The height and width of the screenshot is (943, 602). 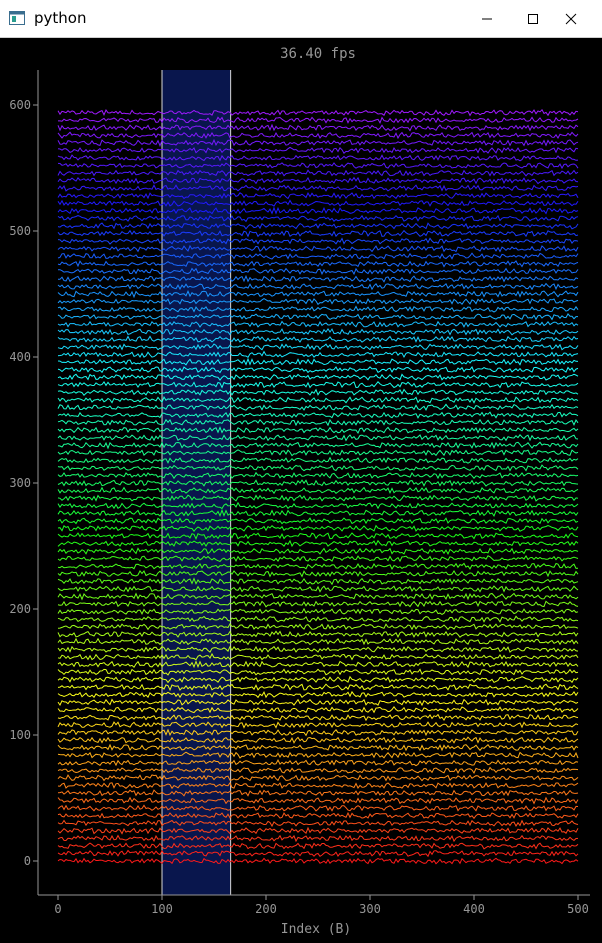 I want to click on close-button, so click(x=571, y=18).